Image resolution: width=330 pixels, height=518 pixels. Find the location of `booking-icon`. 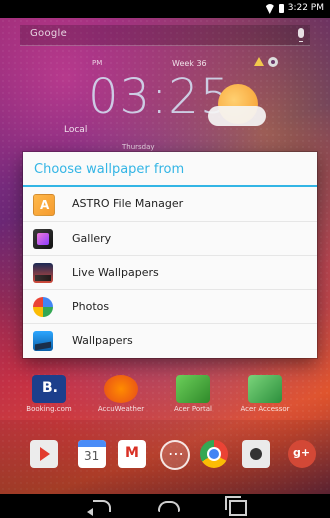

booking-icon is located at coordinates (49, 389).